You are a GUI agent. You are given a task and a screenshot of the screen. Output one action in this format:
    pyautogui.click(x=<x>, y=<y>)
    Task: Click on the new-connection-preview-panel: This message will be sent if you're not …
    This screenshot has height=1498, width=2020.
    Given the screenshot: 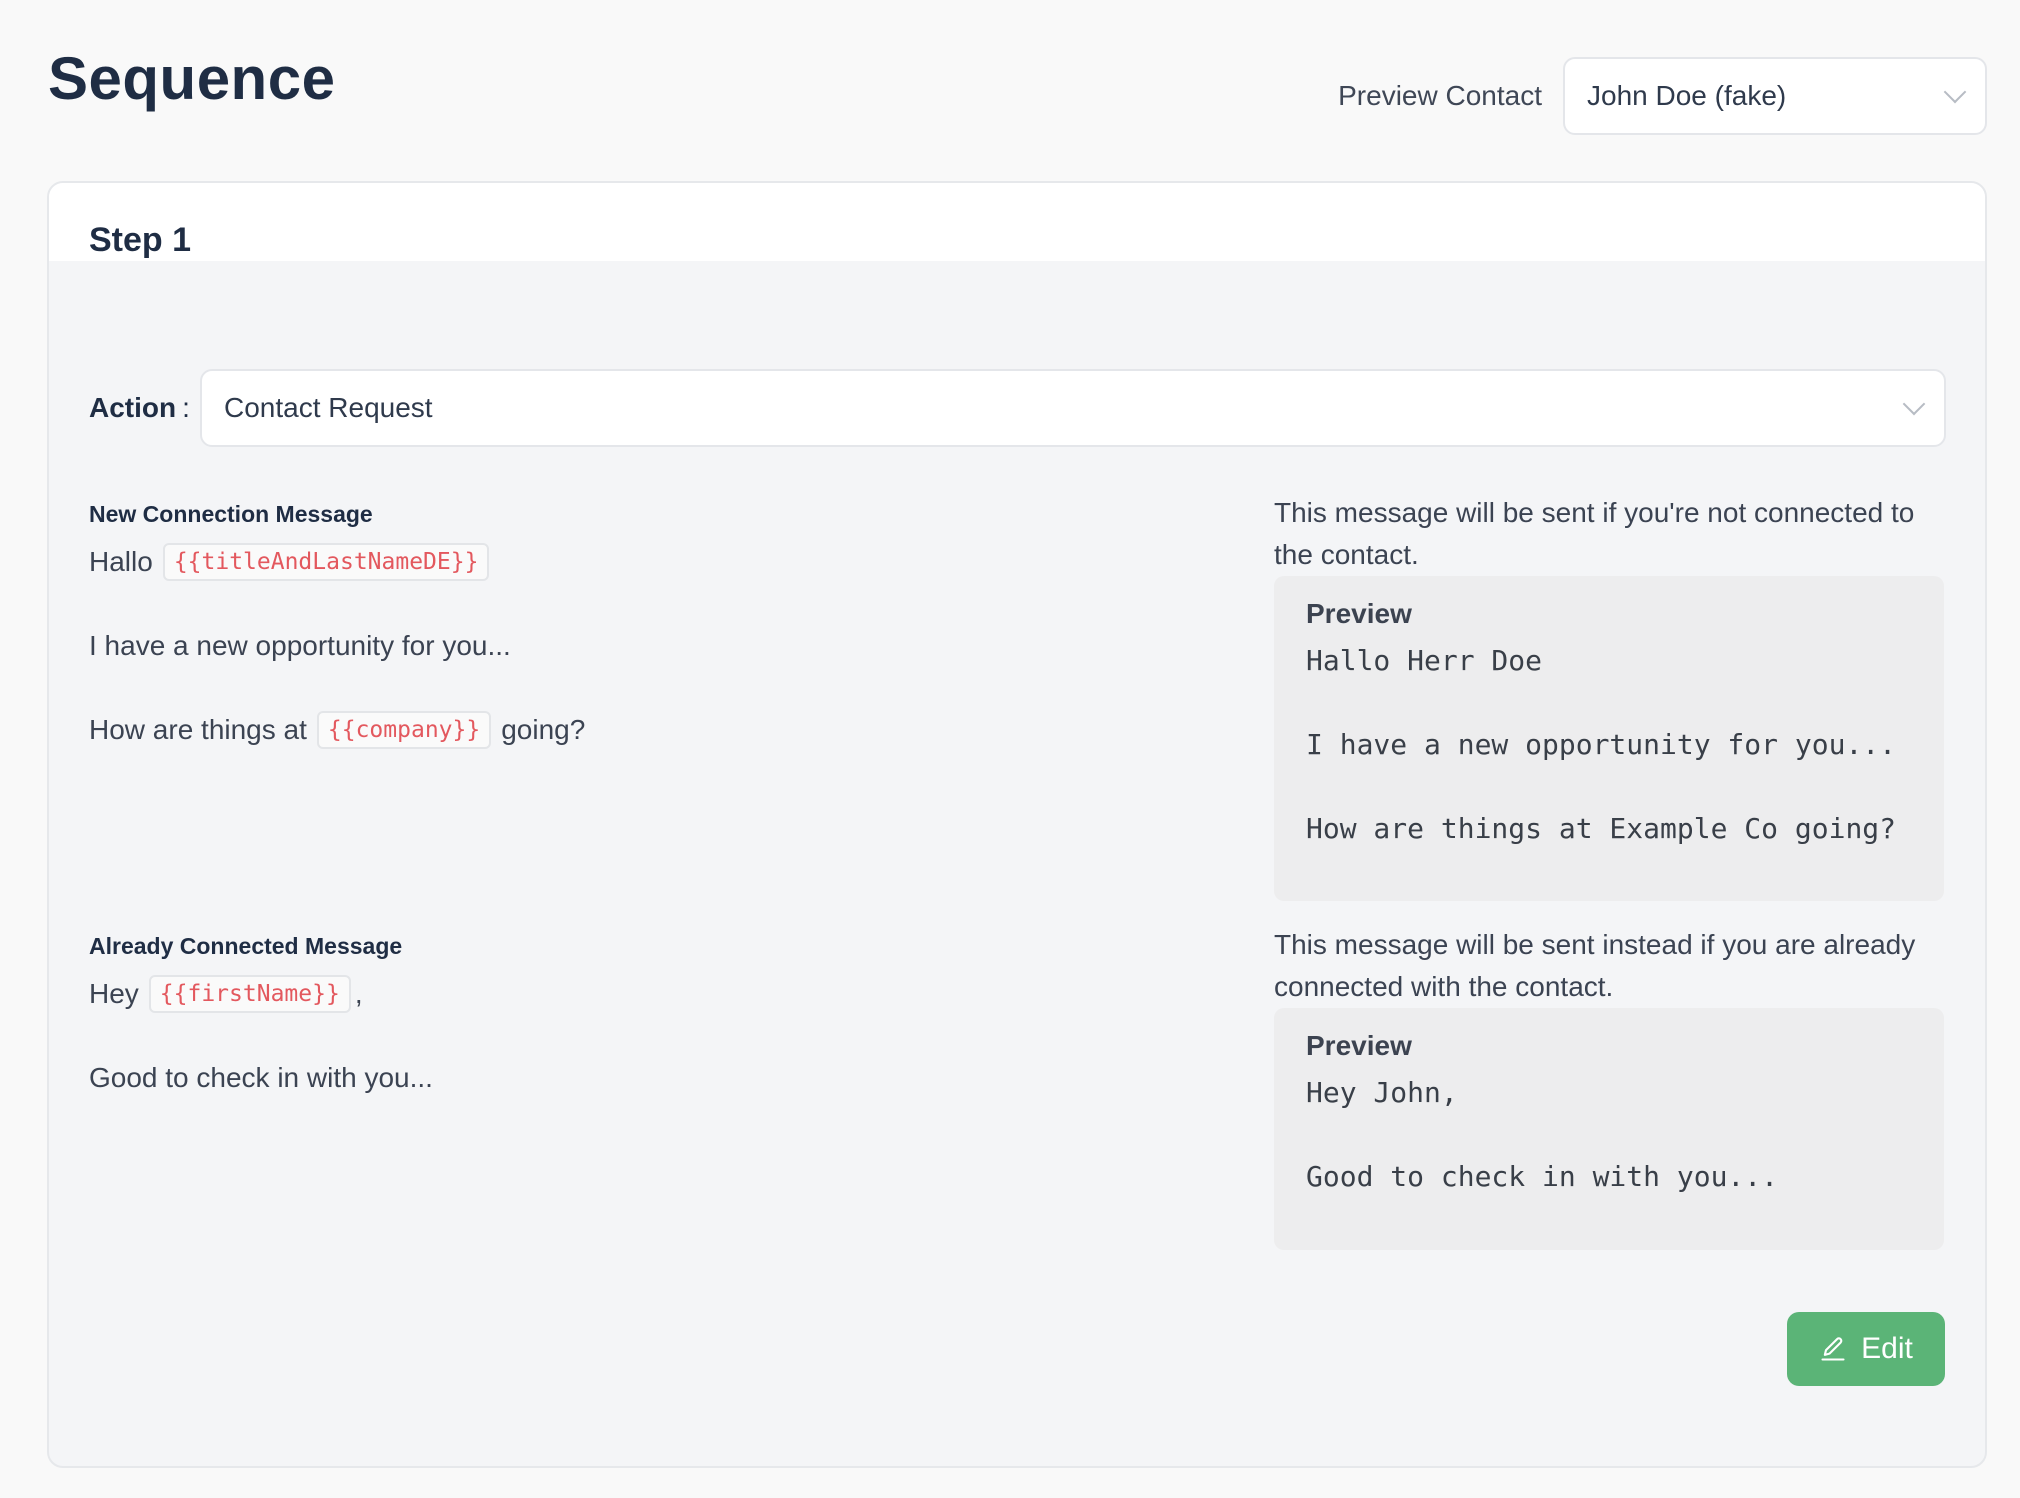 What is the action you would take?
    pyautogui.click(x=1609, y=696)
    